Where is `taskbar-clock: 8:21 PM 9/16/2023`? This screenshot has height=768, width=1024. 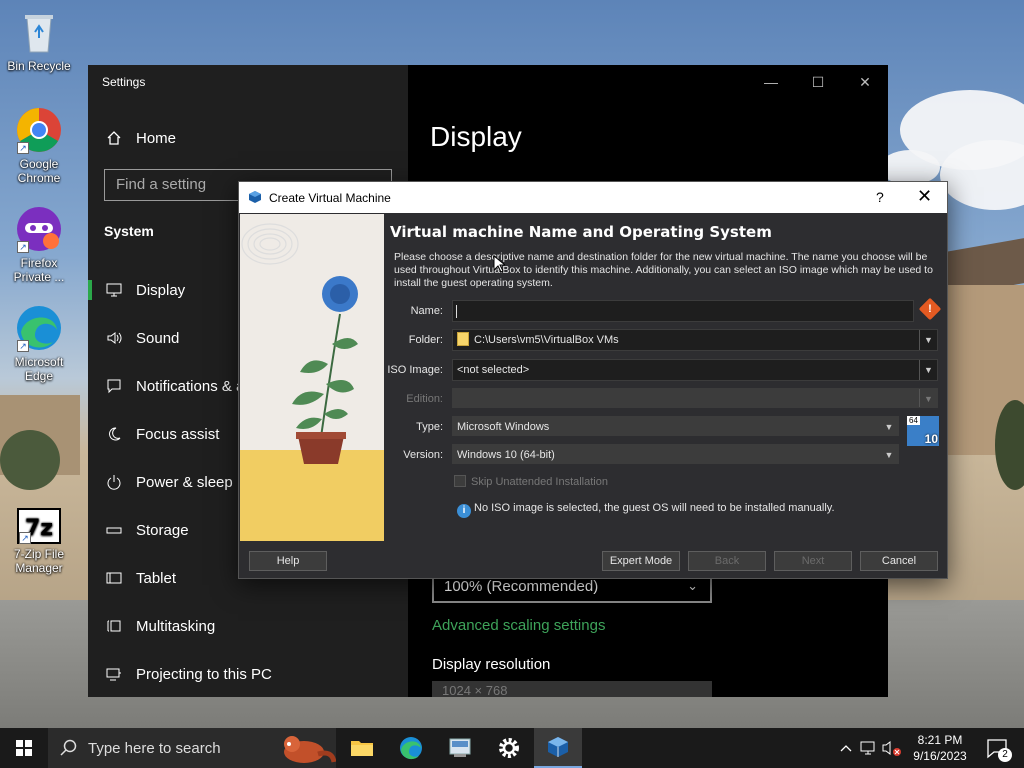 taskbar-clock: 8:21 PM 9/16/2023 is located at coordinates (940, 748).